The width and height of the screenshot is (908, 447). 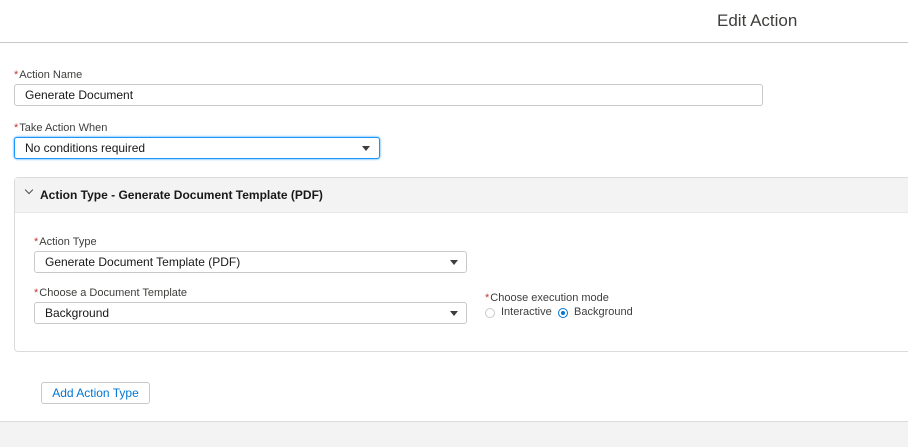 What do you see at coordinates (563, 313) in the screenshot?
I see `background-radio` at bounding box center [563, 313].